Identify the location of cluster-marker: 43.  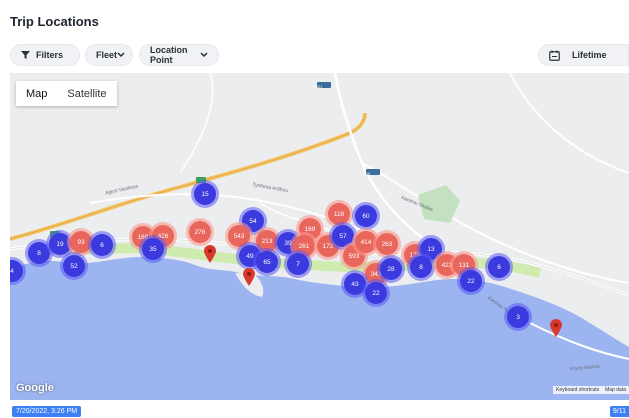
(355, 284).